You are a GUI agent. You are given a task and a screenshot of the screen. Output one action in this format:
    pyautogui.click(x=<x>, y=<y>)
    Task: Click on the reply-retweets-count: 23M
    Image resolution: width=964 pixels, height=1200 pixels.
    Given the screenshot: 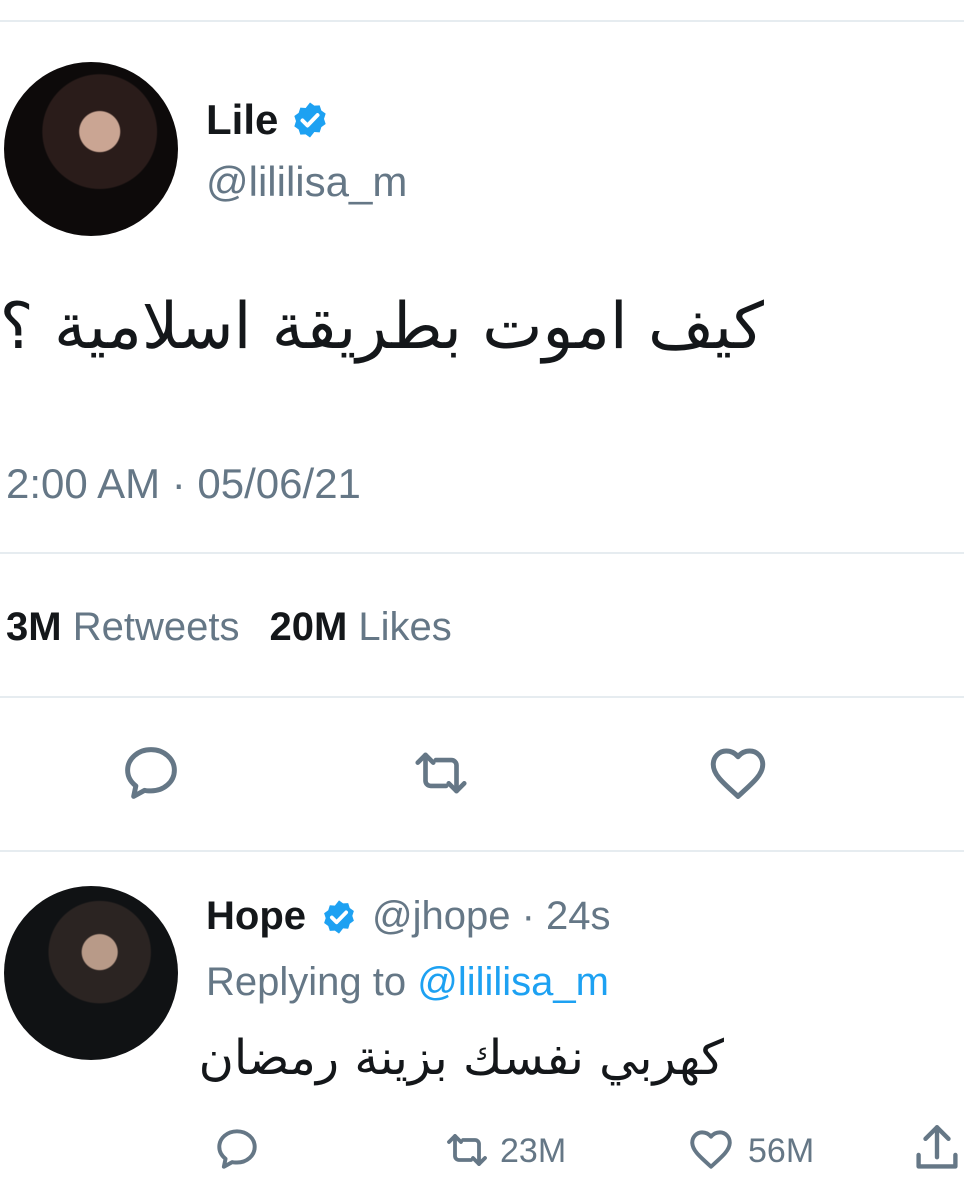 What is the action you would take?
    pyautogui.click(x=533, y=1151)
    